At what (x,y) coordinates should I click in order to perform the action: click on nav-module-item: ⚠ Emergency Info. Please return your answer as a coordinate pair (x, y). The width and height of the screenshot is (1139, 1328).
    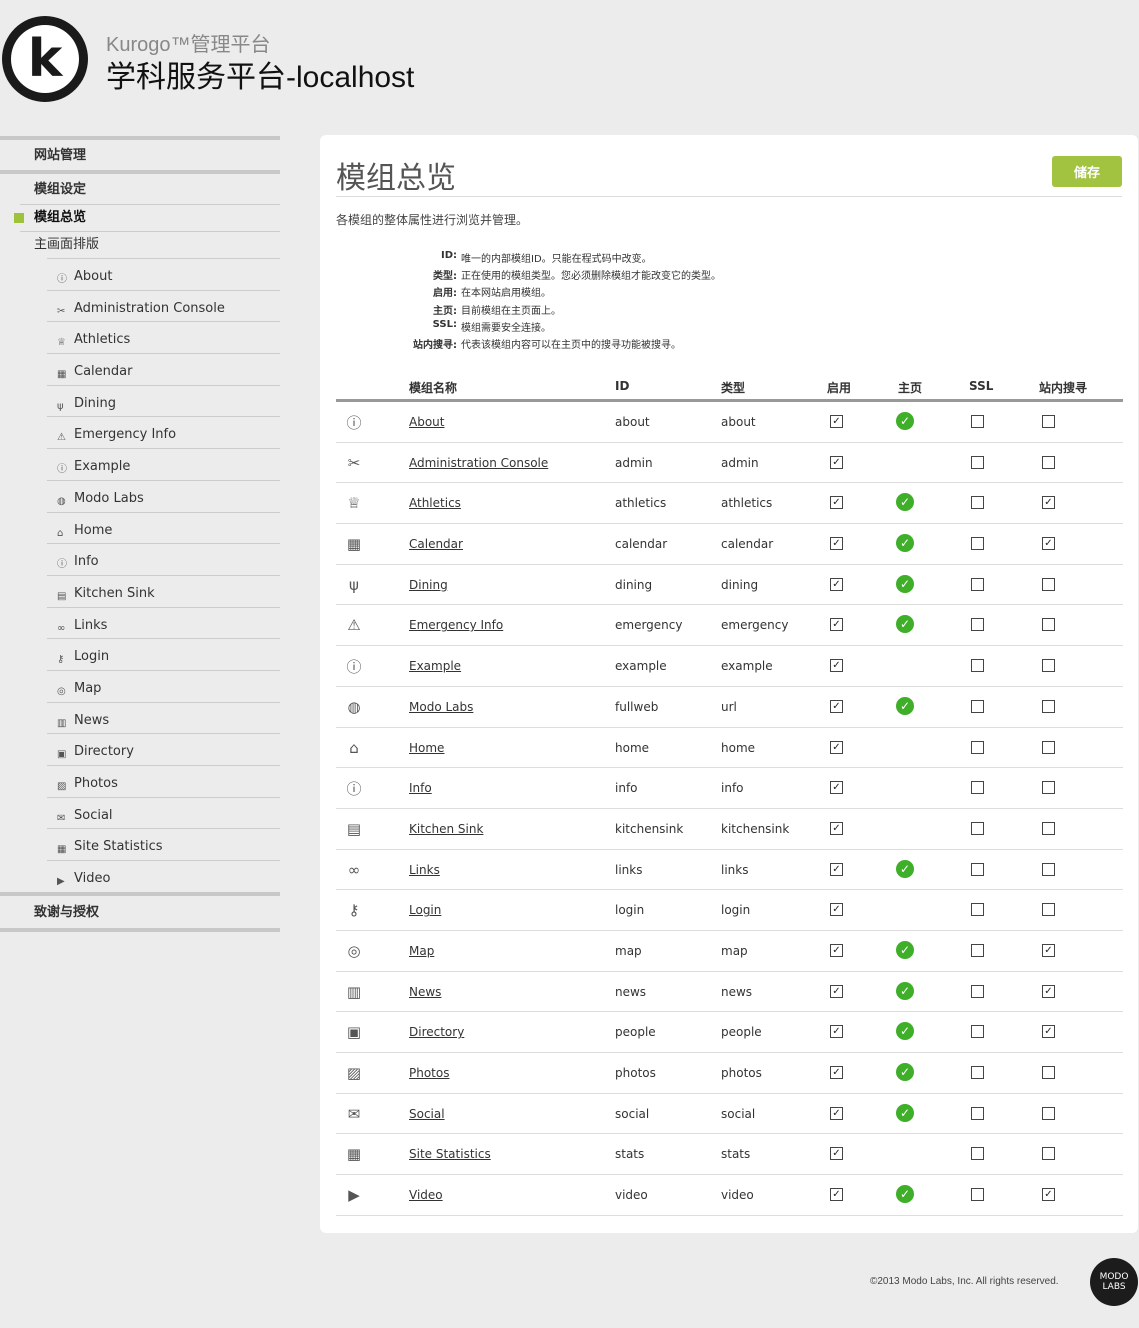
    Looking at the image, I should click on (163, 432).